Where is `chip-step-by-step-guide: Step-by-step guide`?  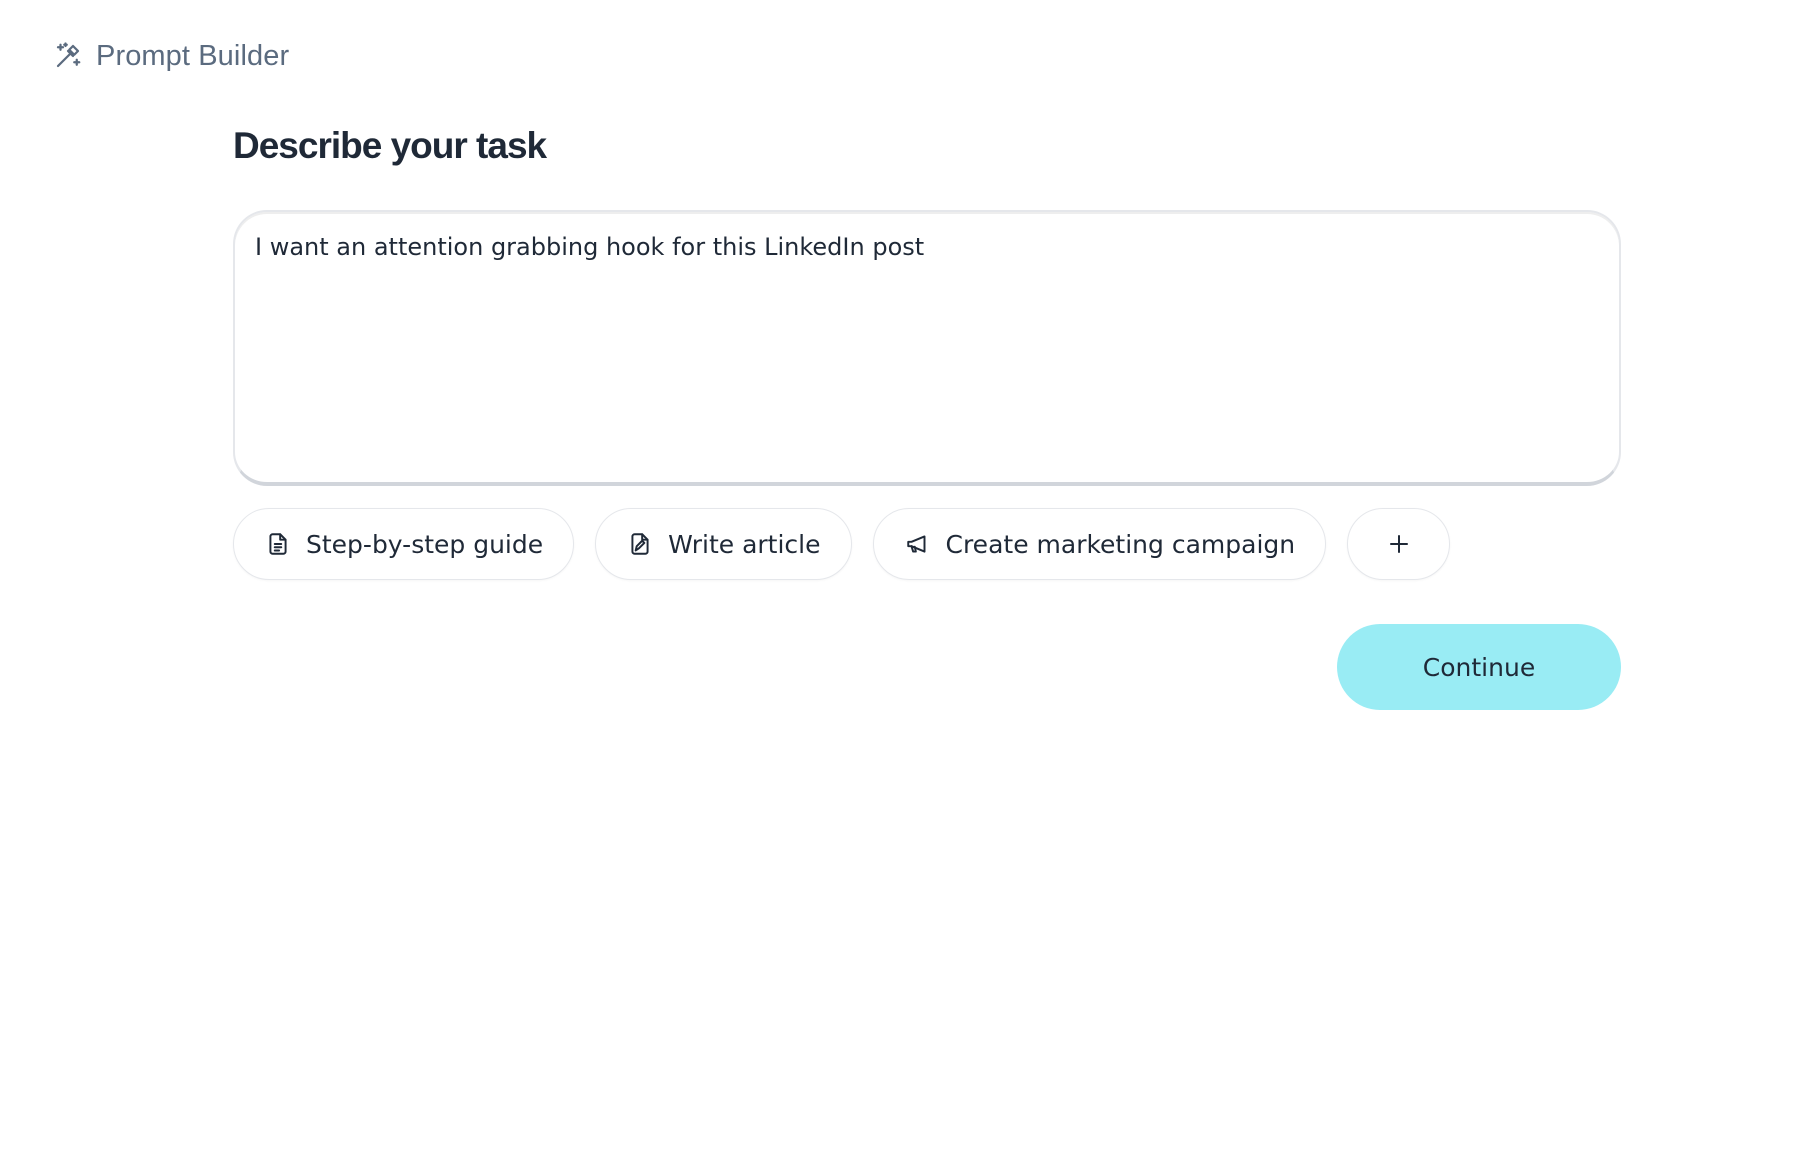
chip-step-by-step-guide: Step-by-step guide is located at coordinates (404, 544).